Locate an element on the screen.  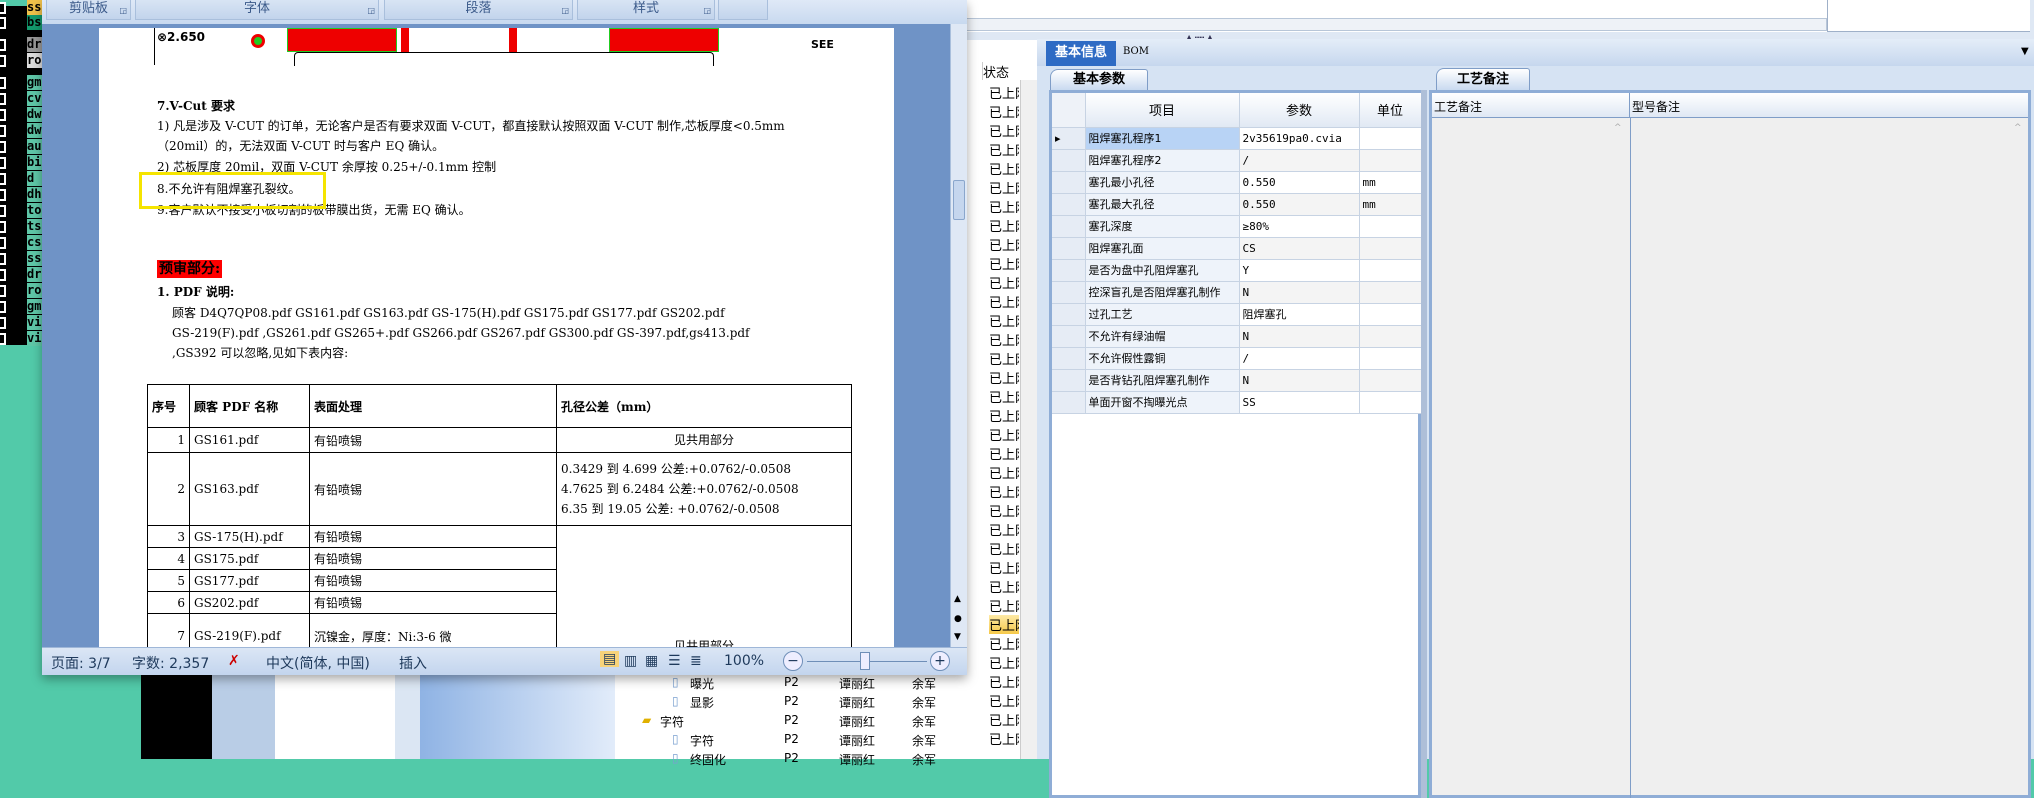
column-header-process-notes: 工艺备注 is located at coordinates (1531, 105).